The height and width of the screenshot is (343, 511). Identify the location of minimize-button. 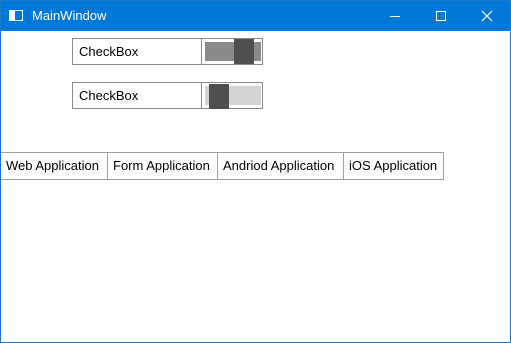
(395, 16).